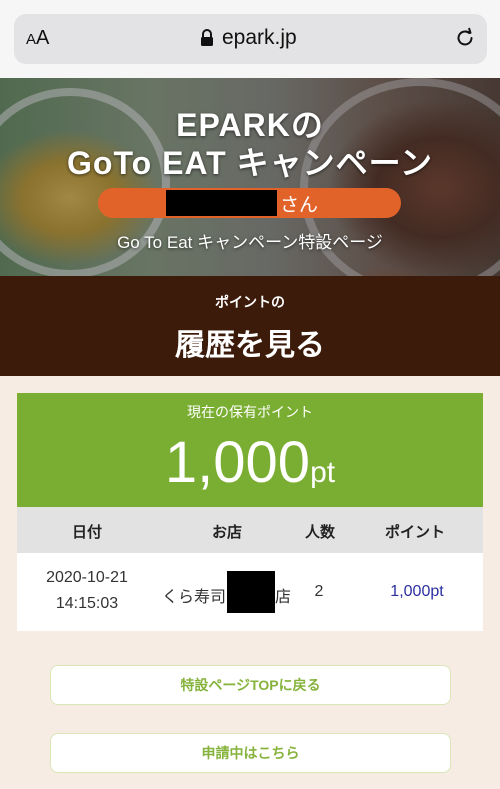 The height and width of the screenshot is (789, 500). I want to click on points-balance-label: 現在の保有ポイント, so click(250, 413).